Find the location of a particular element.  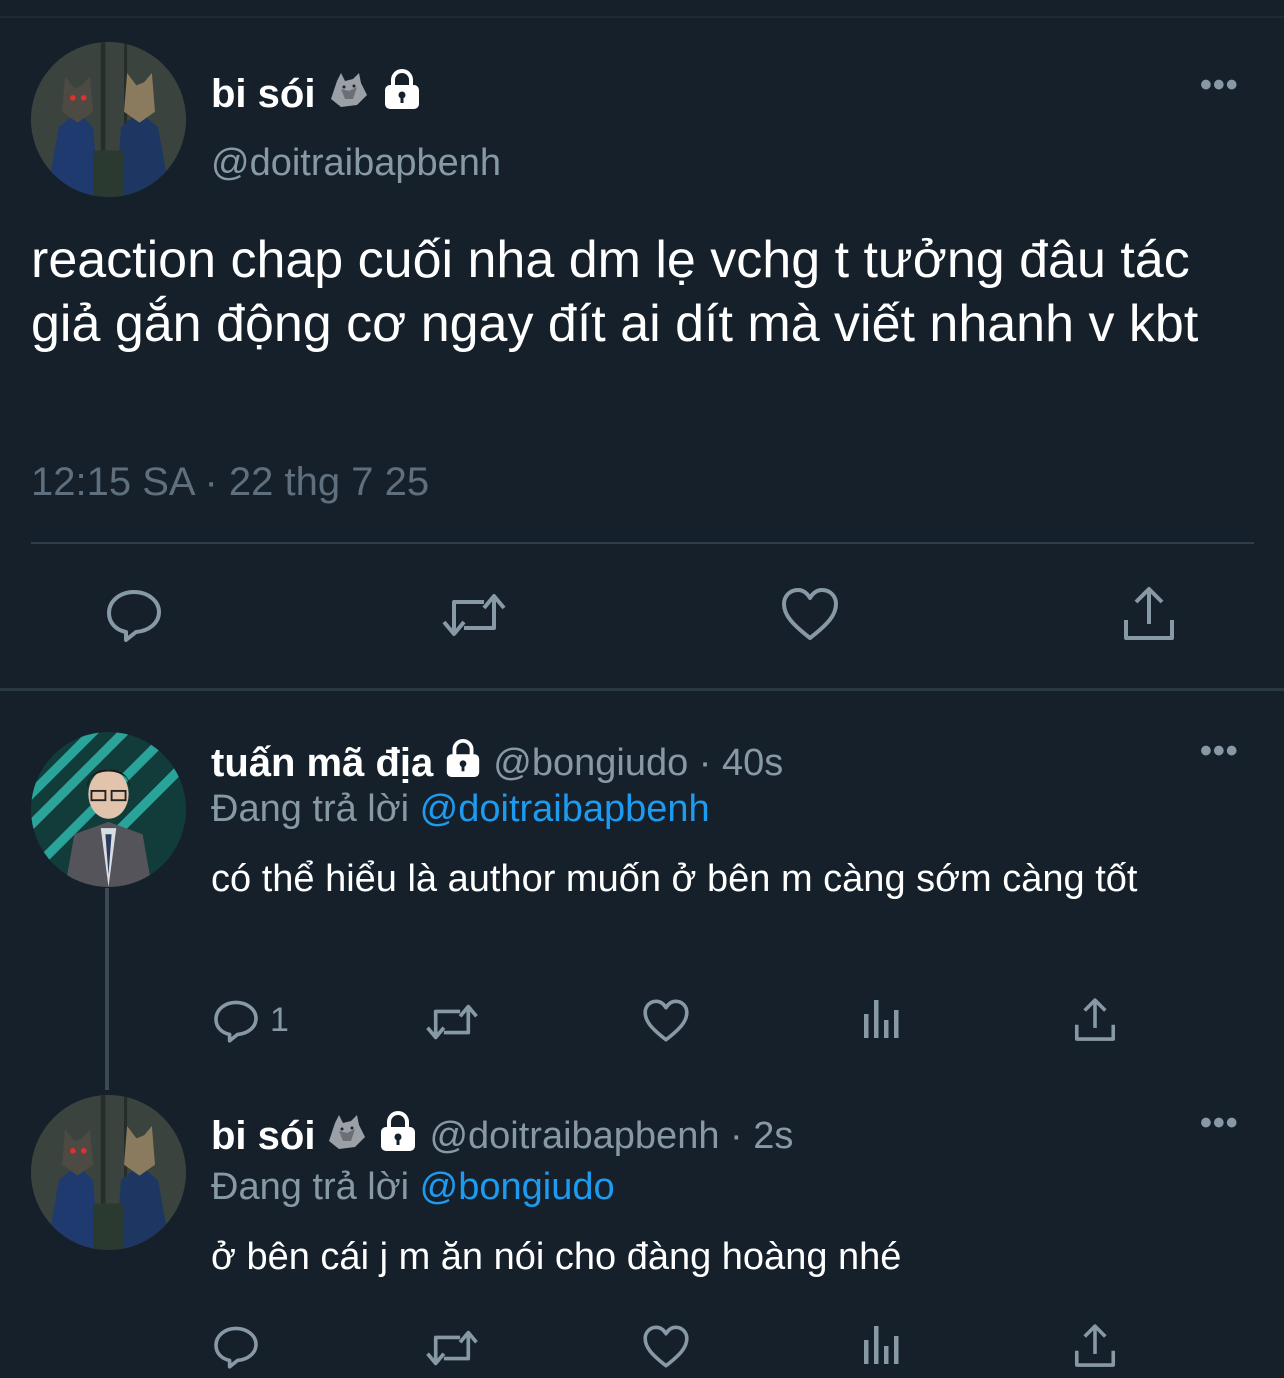

reply-count: 1 is located at coordinates (279, 1019).